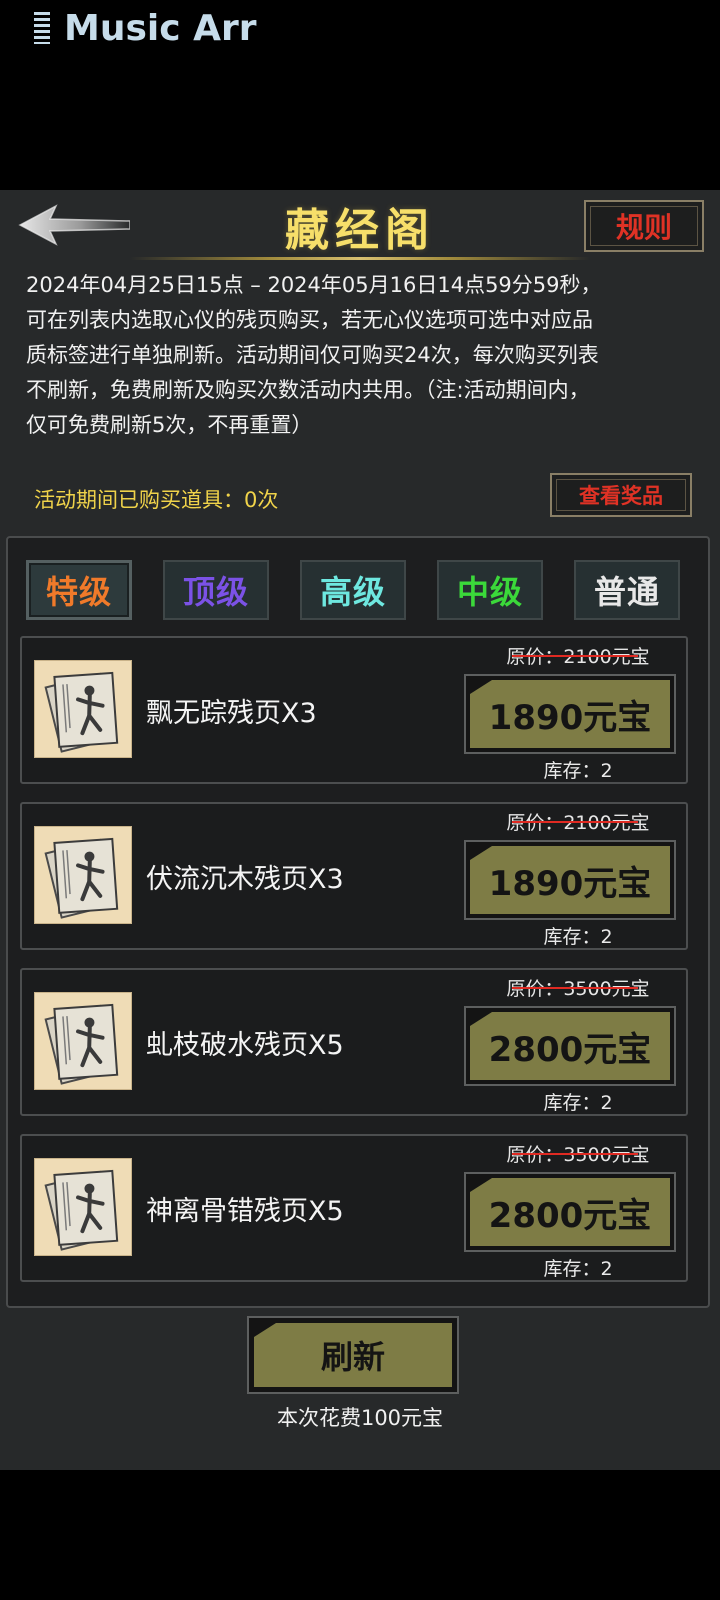  I want to click on shop-item: 飘无踪残页X3 原价：2100元宝 1890元宝 库存：2, so click(354, 710).